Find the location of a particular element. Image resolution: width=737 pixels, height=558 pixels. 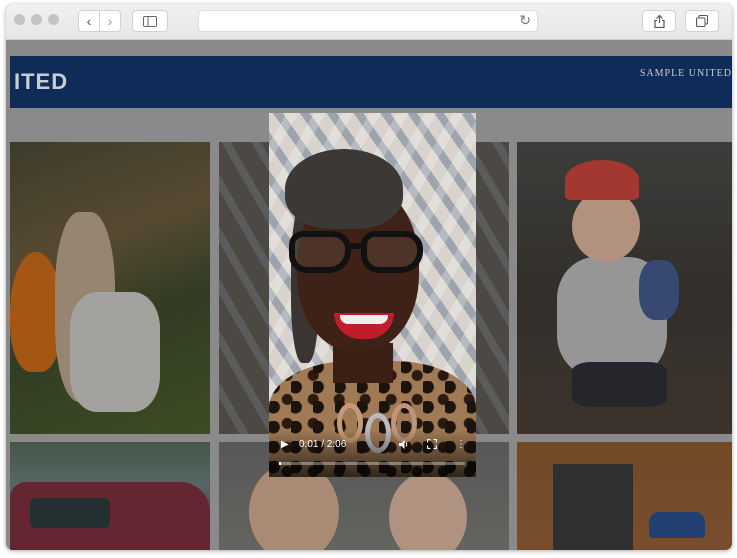

share-icon is located at coordinates (659, 21).